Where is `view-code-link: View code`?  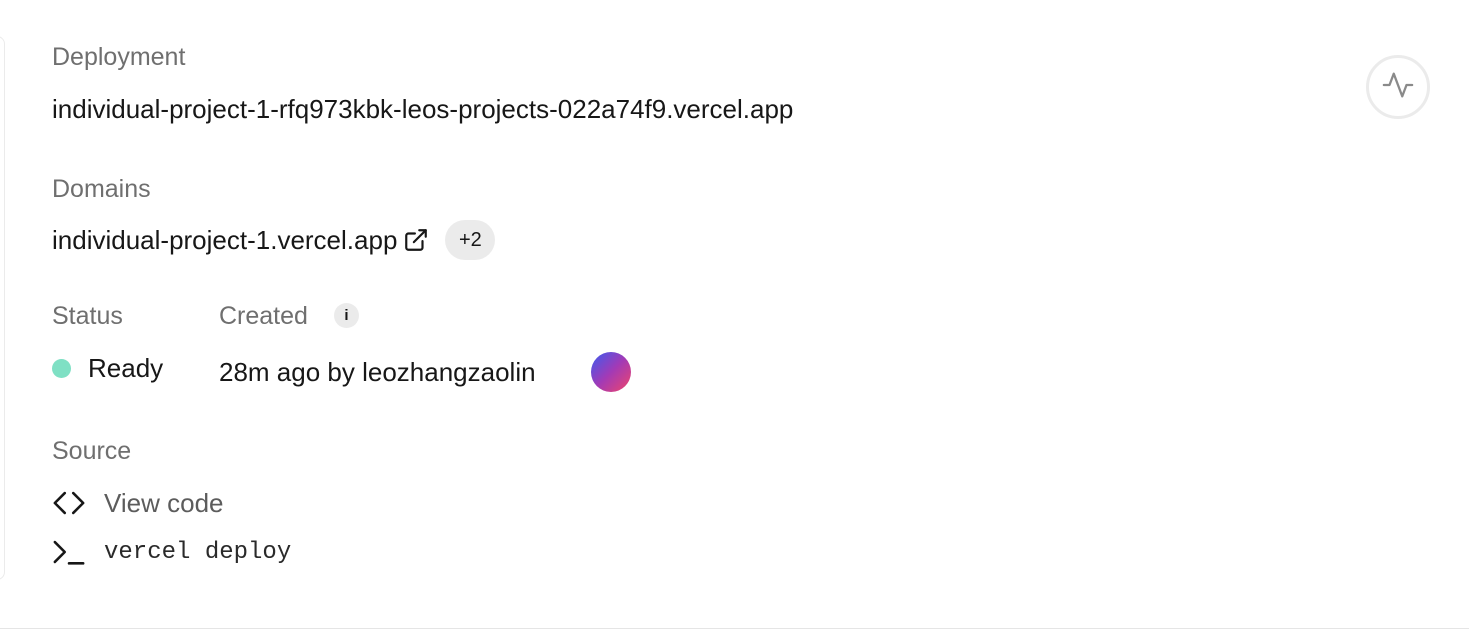 view-code-link: View code is located at coordinates (138, 503).